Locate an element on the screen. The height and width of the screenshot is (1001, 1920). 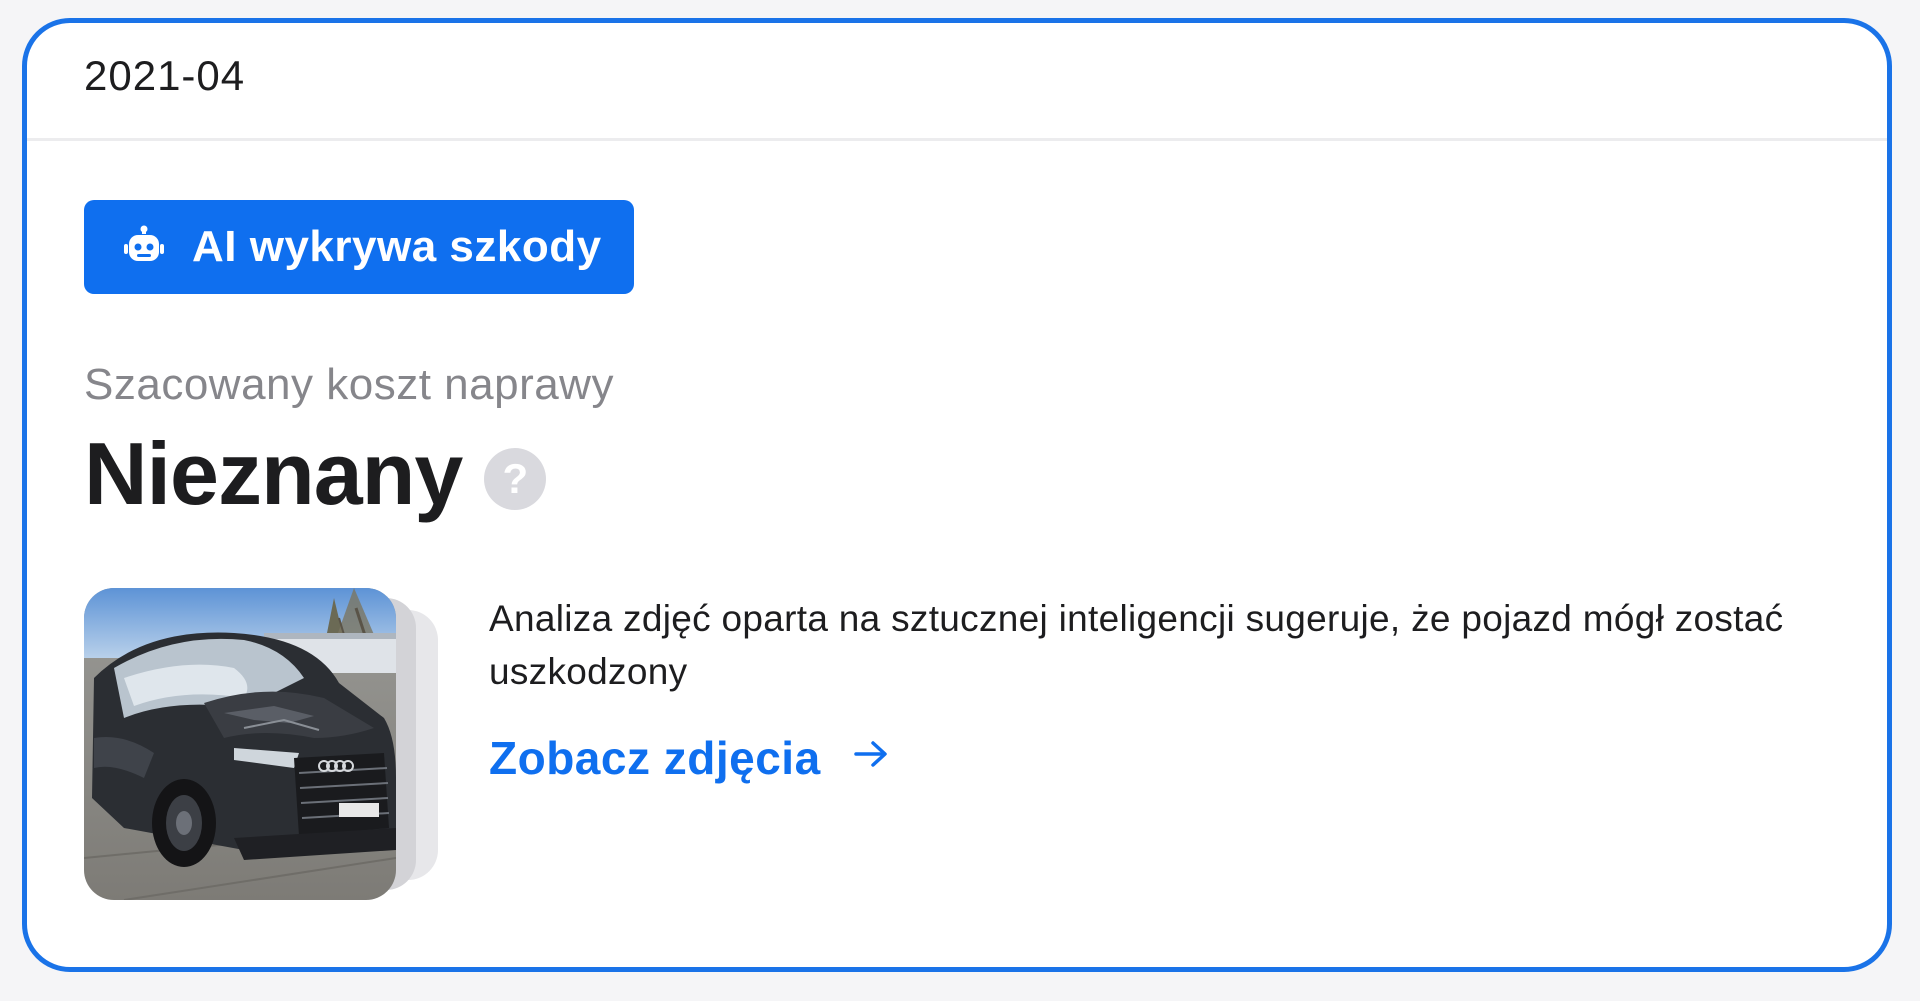
view-photos-label: Zobacz zdjęcia is located at coordinates (655, 758).